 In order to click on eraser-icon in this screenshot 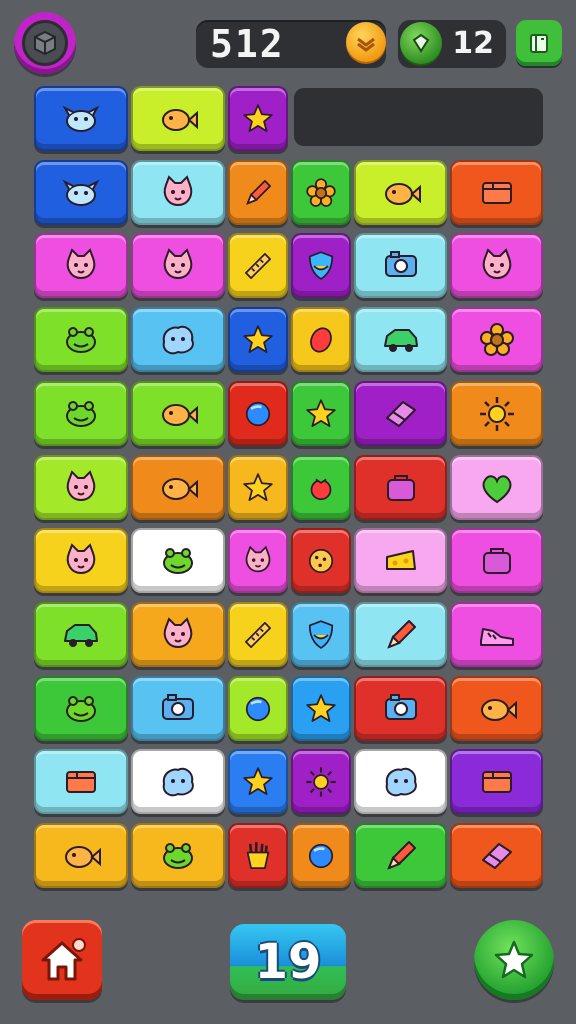, I will do `click(400, 413)`.